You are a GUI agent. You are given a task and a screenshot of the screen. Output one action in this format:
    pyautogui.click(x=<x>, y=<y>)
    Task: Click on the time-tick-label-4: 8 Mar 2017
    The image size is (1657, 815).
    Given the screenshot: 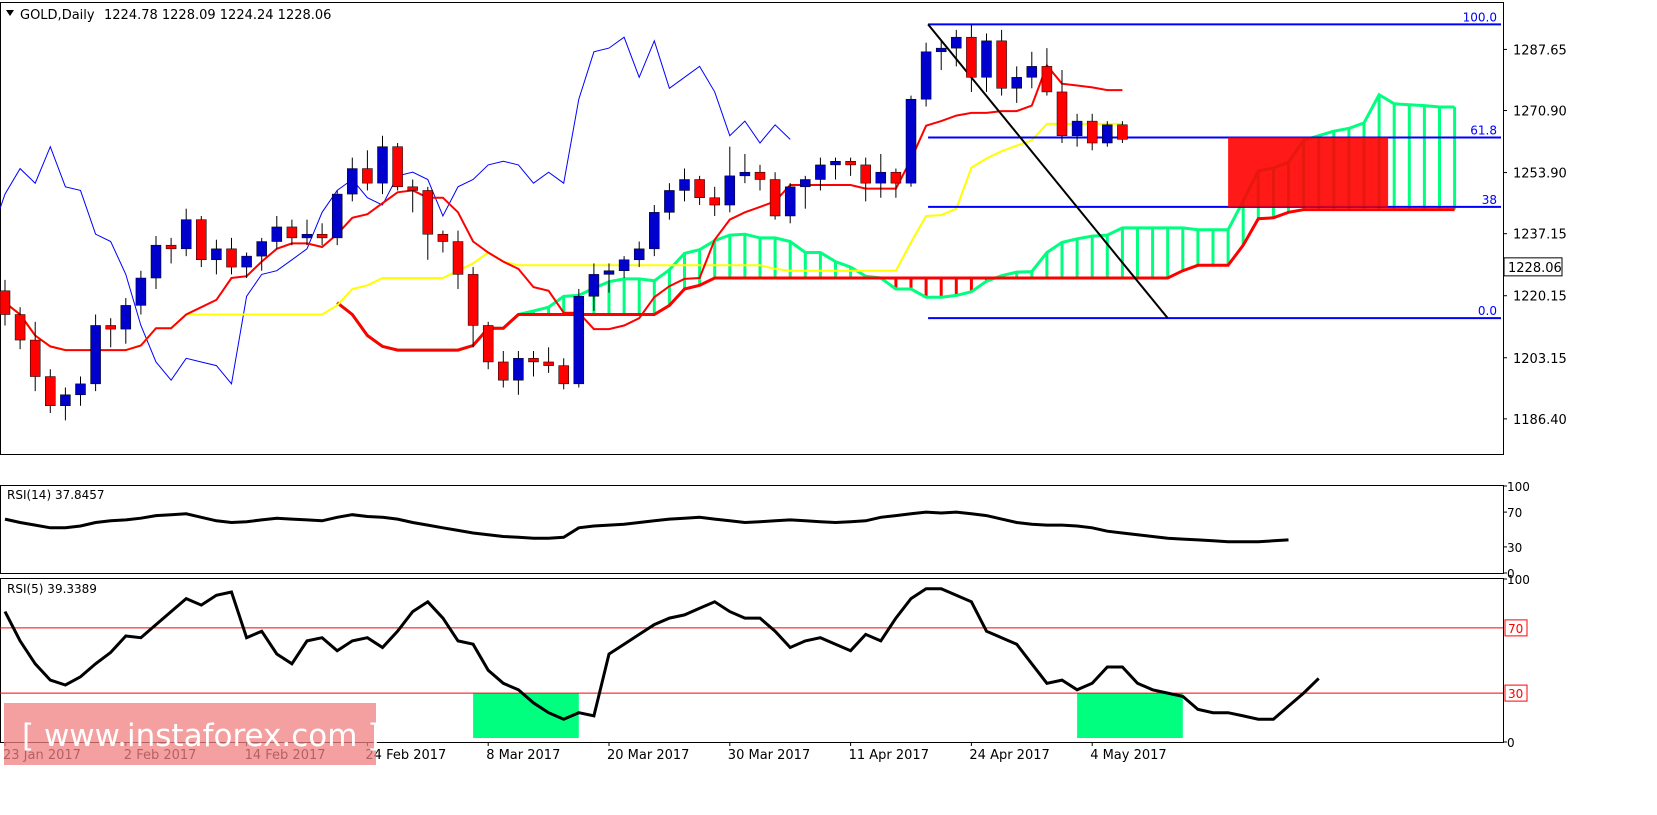 What is the action you would take?
    pyautogui.click(x=523, y=755)
    